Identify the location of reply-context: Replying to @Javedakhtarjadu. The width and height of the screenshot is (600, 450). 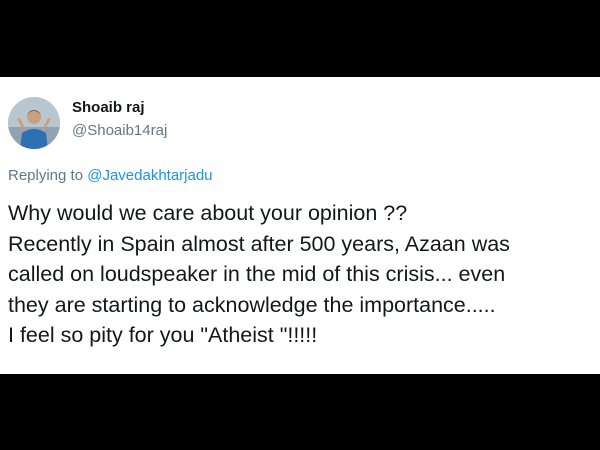
(110, 175).